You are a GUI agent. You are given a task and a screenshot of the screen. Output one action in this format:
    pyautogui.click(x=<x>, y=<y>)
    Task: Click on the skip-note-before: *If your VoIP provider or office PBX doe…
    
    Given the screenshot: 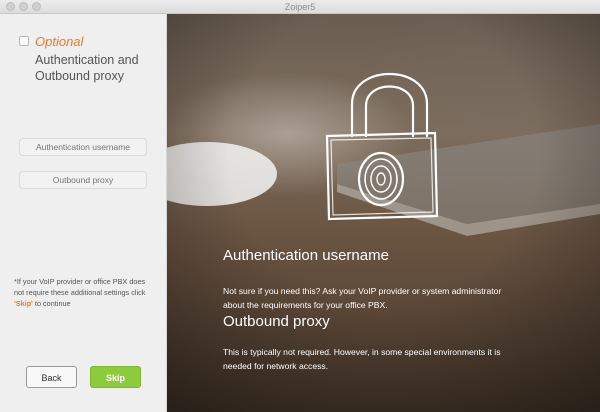 What is the action you would take?
    pyautogui.click(x=80, y=287)
    